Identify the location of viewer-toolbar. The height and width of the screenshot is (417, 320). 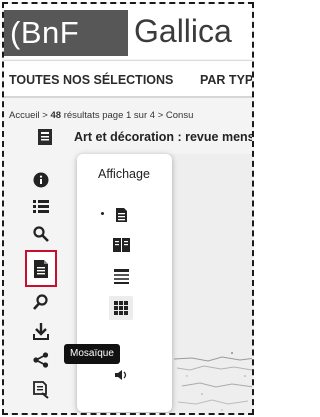
(33, 283).